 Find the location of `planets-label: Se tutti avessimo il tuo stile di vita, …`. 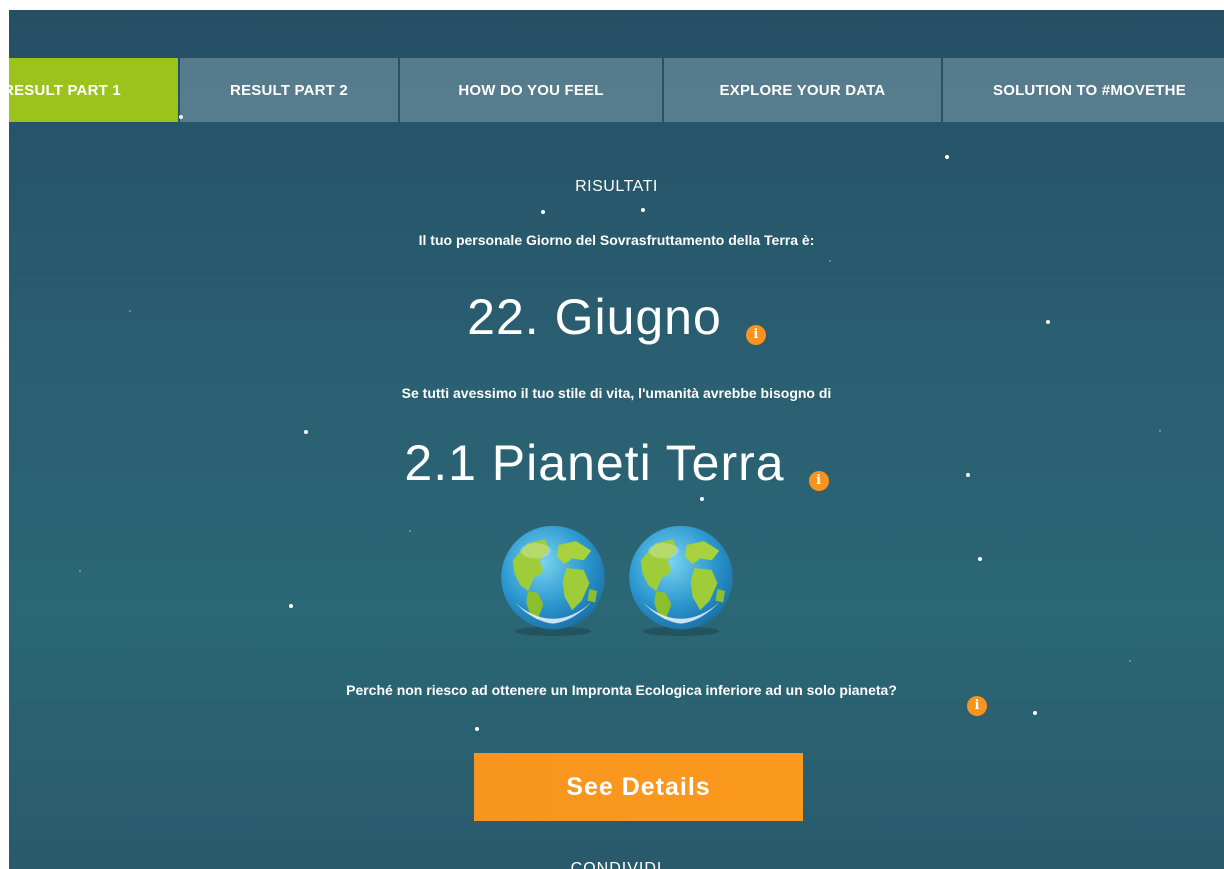

planets-label: Se tutti avessimo il tuo stile di vita, … is located at coordinates (616, 393).